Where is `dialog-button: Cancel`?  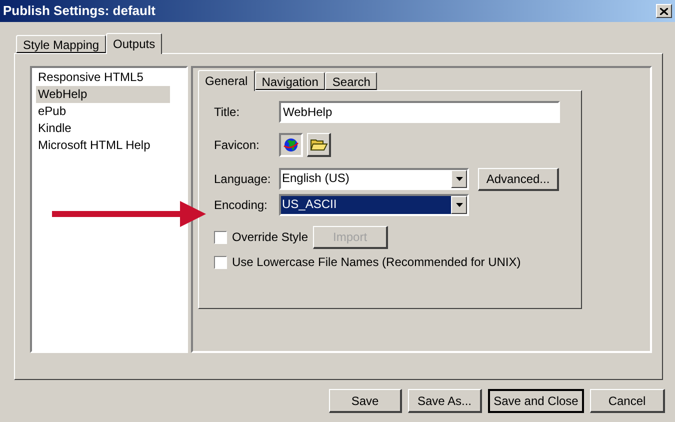
dialog-button: Cancel is located at coordinates (627, 401).